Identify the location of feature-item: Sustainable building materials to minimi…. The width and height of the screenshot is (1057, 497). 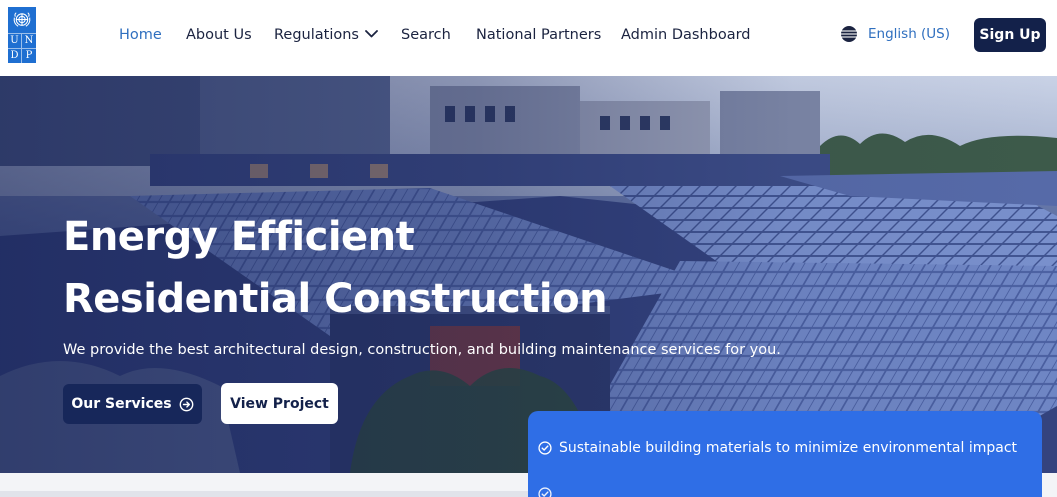
(777, 448).